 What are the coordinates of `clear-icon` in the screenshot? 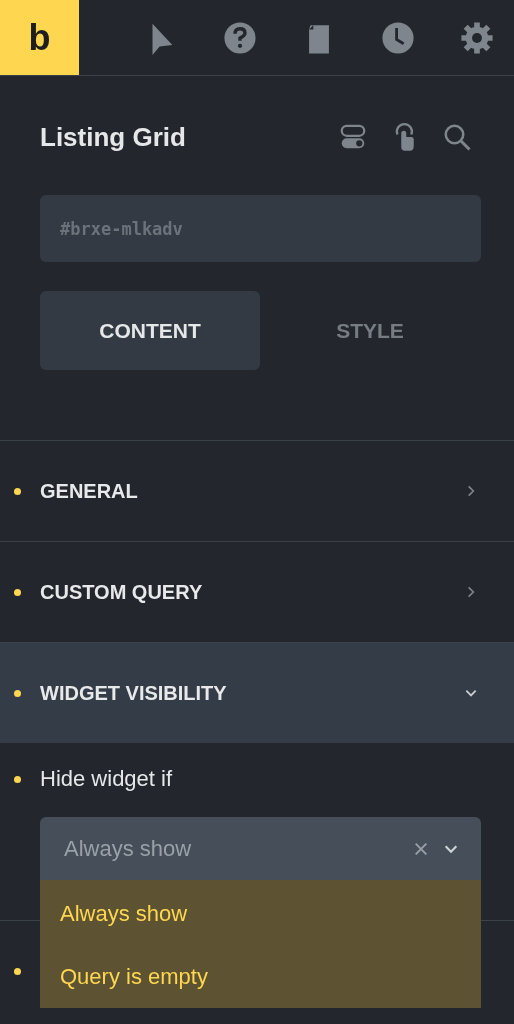 It's located at (421, 848).